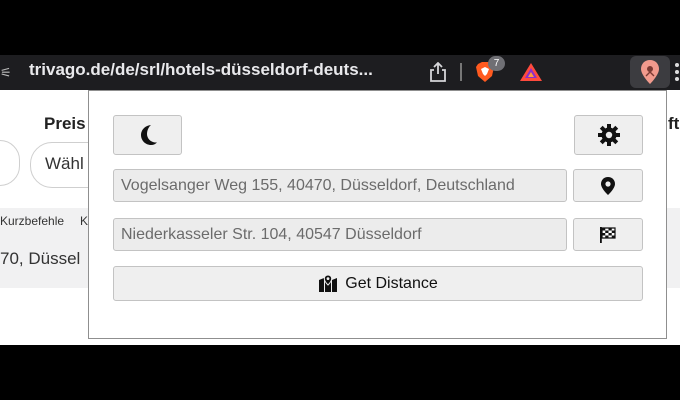 The image size is (680, 400). What do you see at coordinates (676, 72) in the screenshot?
I see `browser-menu-icon` at bounding box center [676, 72].